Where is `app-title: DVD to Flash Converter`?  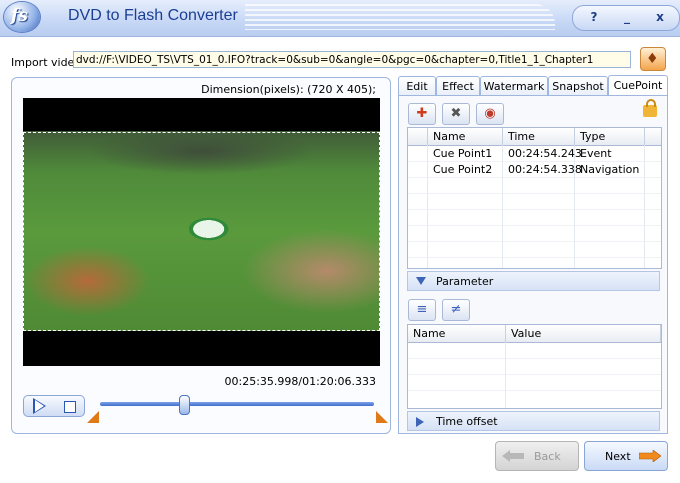 app-title: DVD to Flash Converter is located at coordinates (153, 15).